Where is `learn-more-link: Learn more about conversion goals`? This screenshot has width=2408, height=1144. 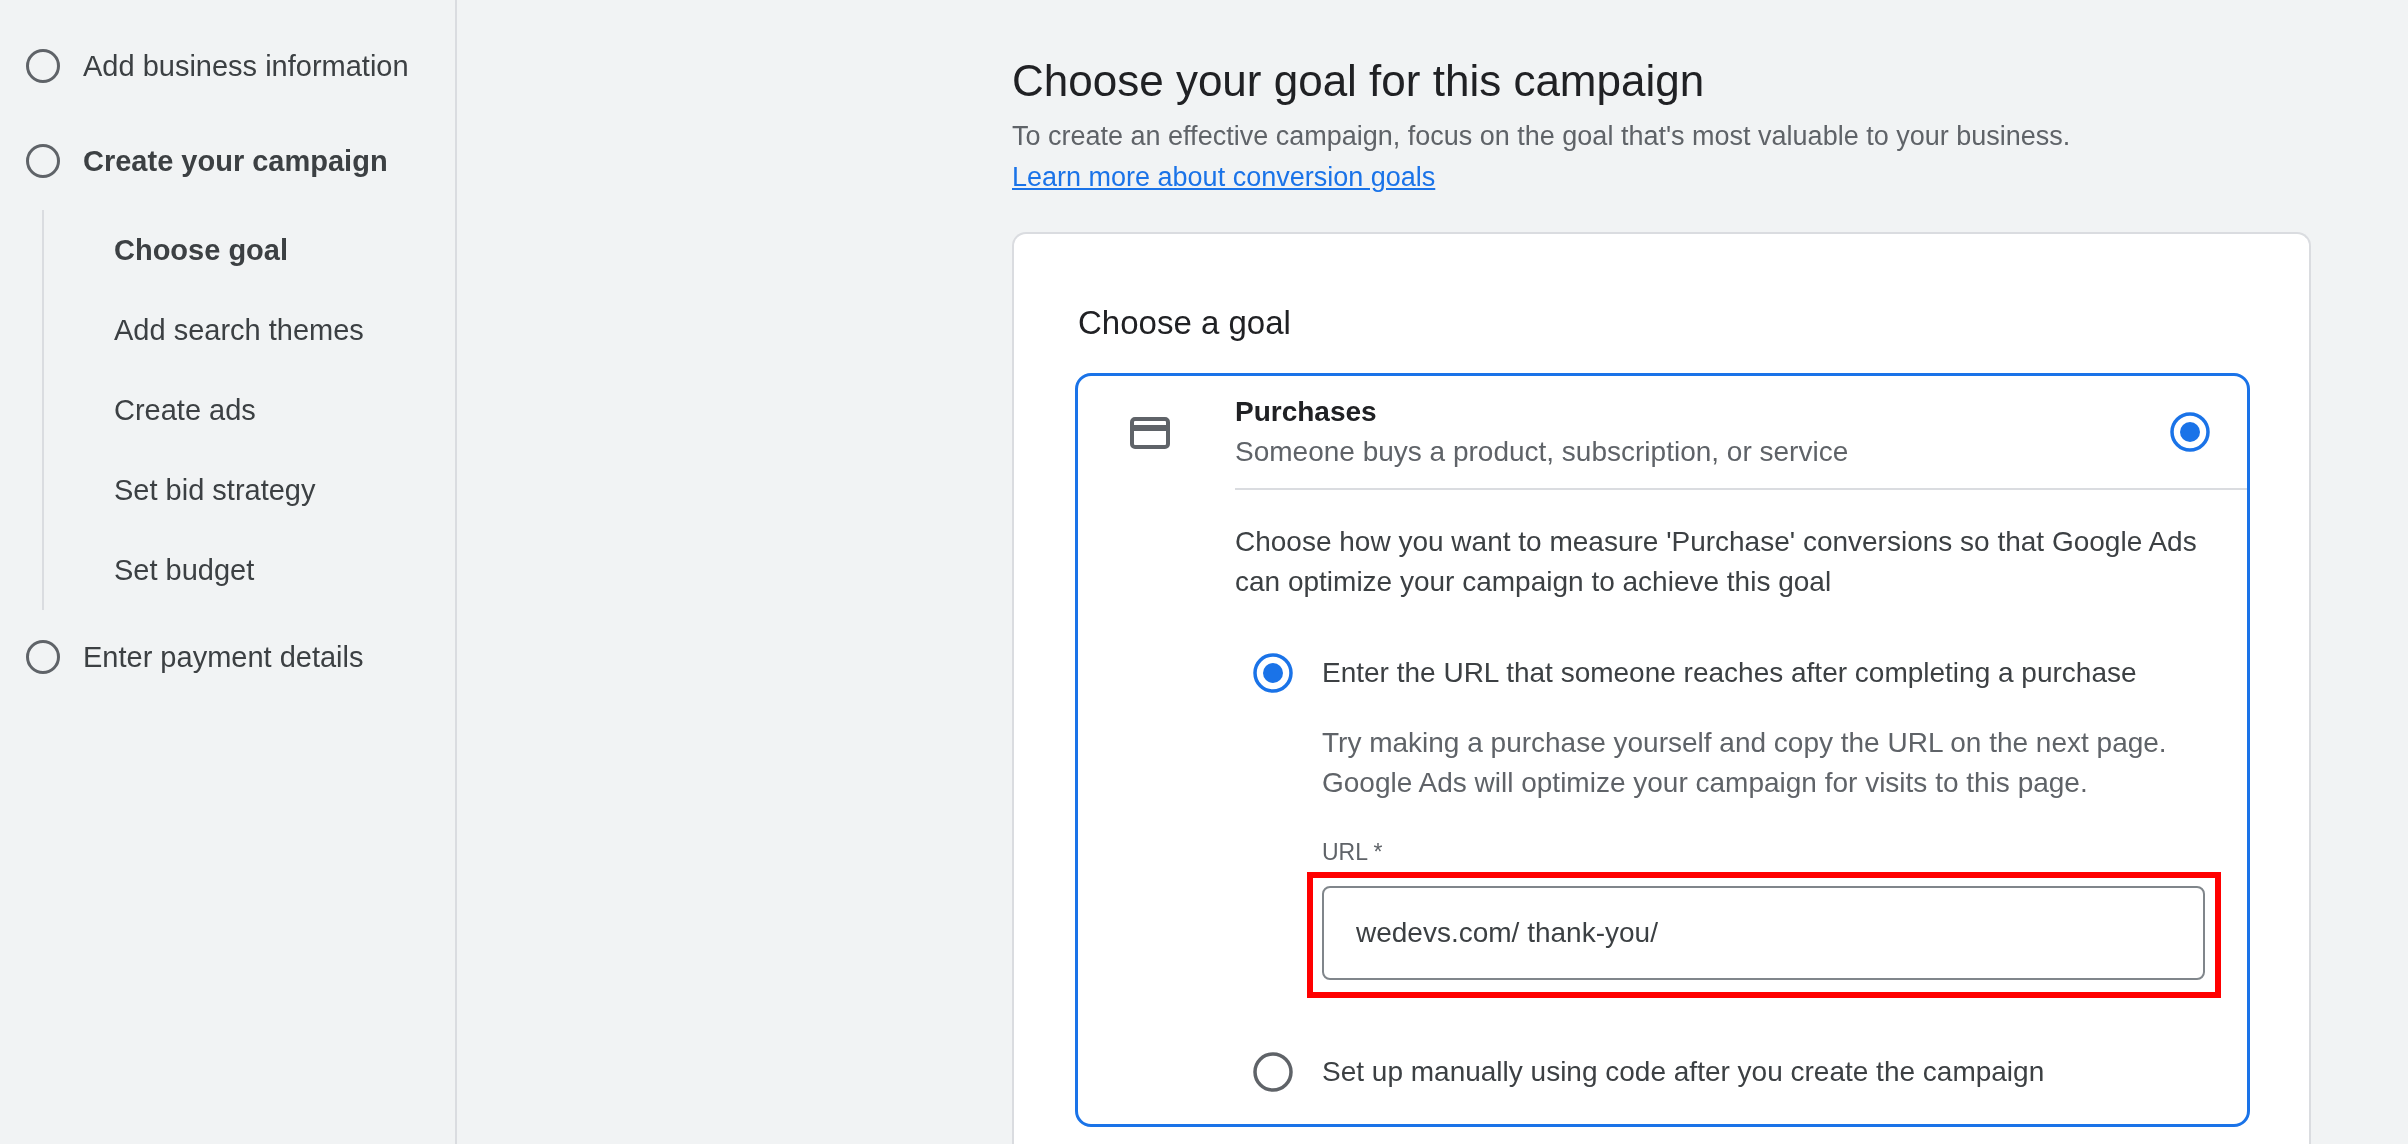 learn-more-link: Learn more about conversion goals is located at coordinates (1224, 177).